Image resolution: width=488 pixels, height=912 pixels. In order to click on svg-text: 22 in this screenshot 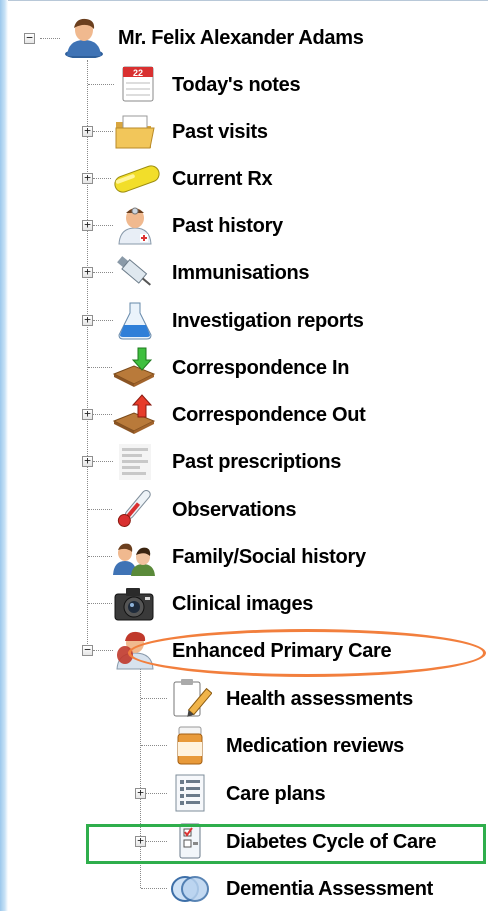, I will do `click(138, 73)`.